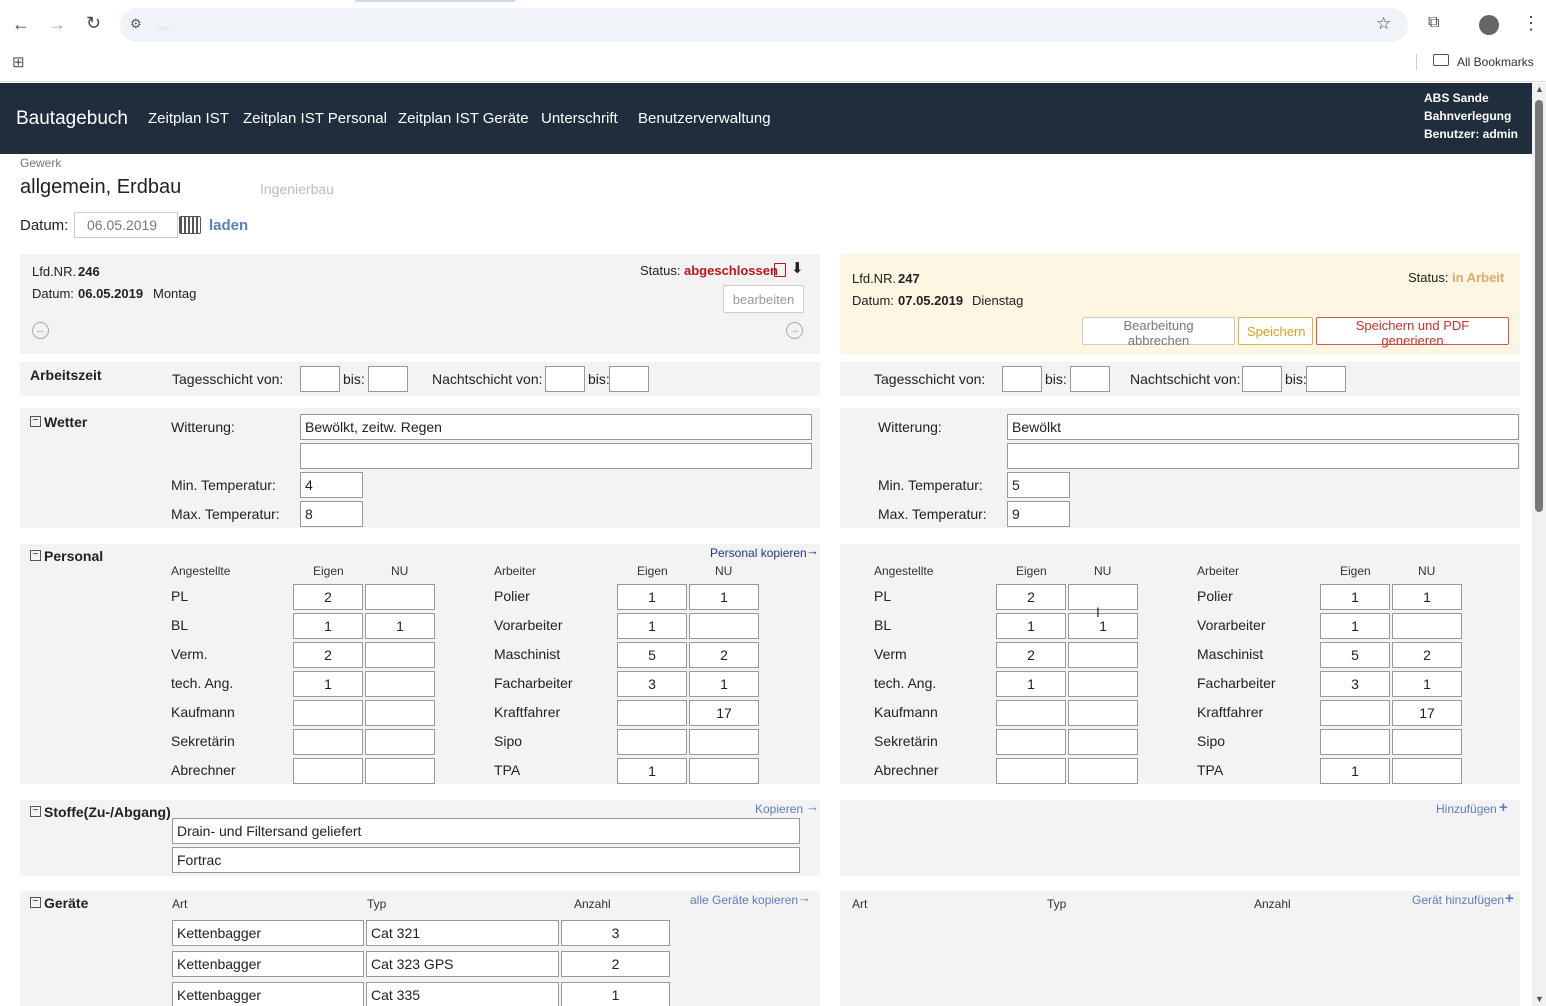 Image resolution: width=1546 pixels, height=1006 pixels. Describe the element at coordinates (268, 933) in the screenshot. I see `geraet-art-input` at that location.